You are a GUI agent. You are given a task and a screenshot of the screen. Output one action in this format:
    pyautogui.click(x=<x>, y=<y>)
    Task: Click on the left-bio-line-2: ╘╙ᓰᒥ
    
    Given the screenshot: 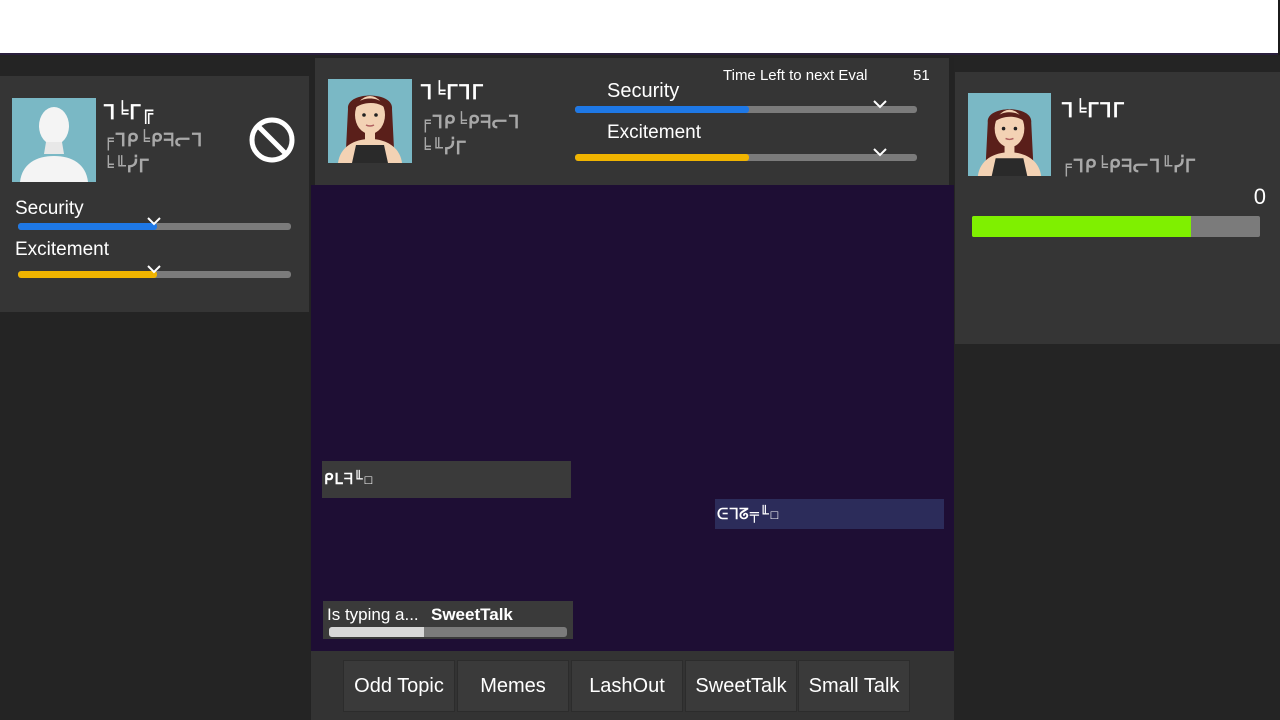 What is the action you would take?
    pyautogui.click(x=126, y=166)
    